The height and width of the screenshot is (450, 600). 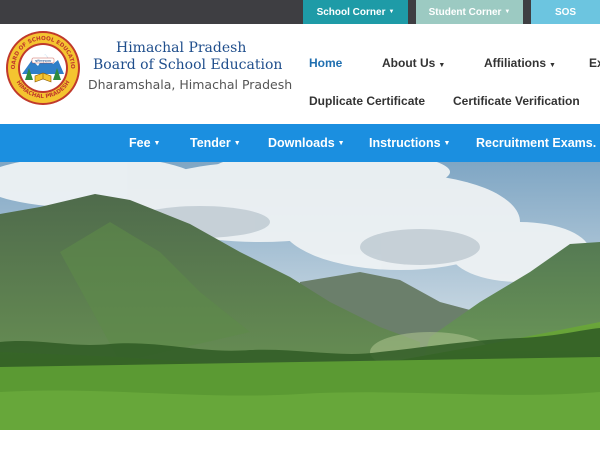 I want to click on nav-home-label: Home, so click(x=326, y=63).